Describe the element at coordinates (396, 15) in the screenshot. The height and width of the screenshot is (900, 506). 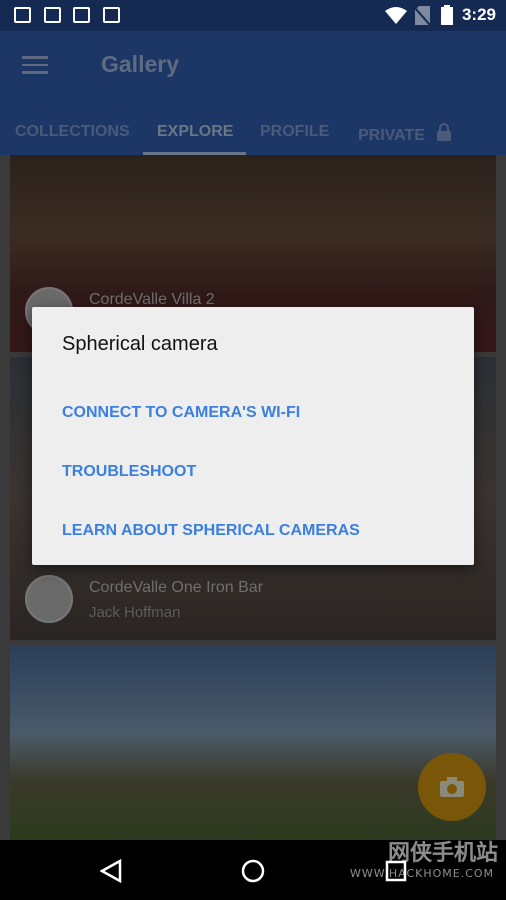
I see `wifi-icon` at that location.